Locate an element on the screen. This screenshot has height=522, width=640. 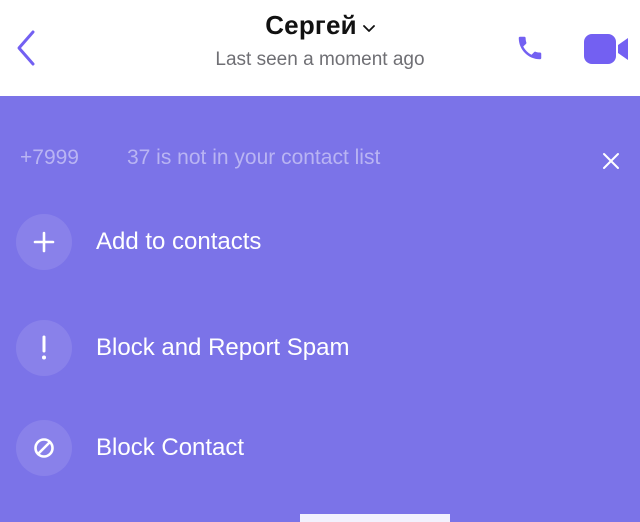
block-and-report-spam-label: Block and Report Spam is located at coordinates (223, 347).